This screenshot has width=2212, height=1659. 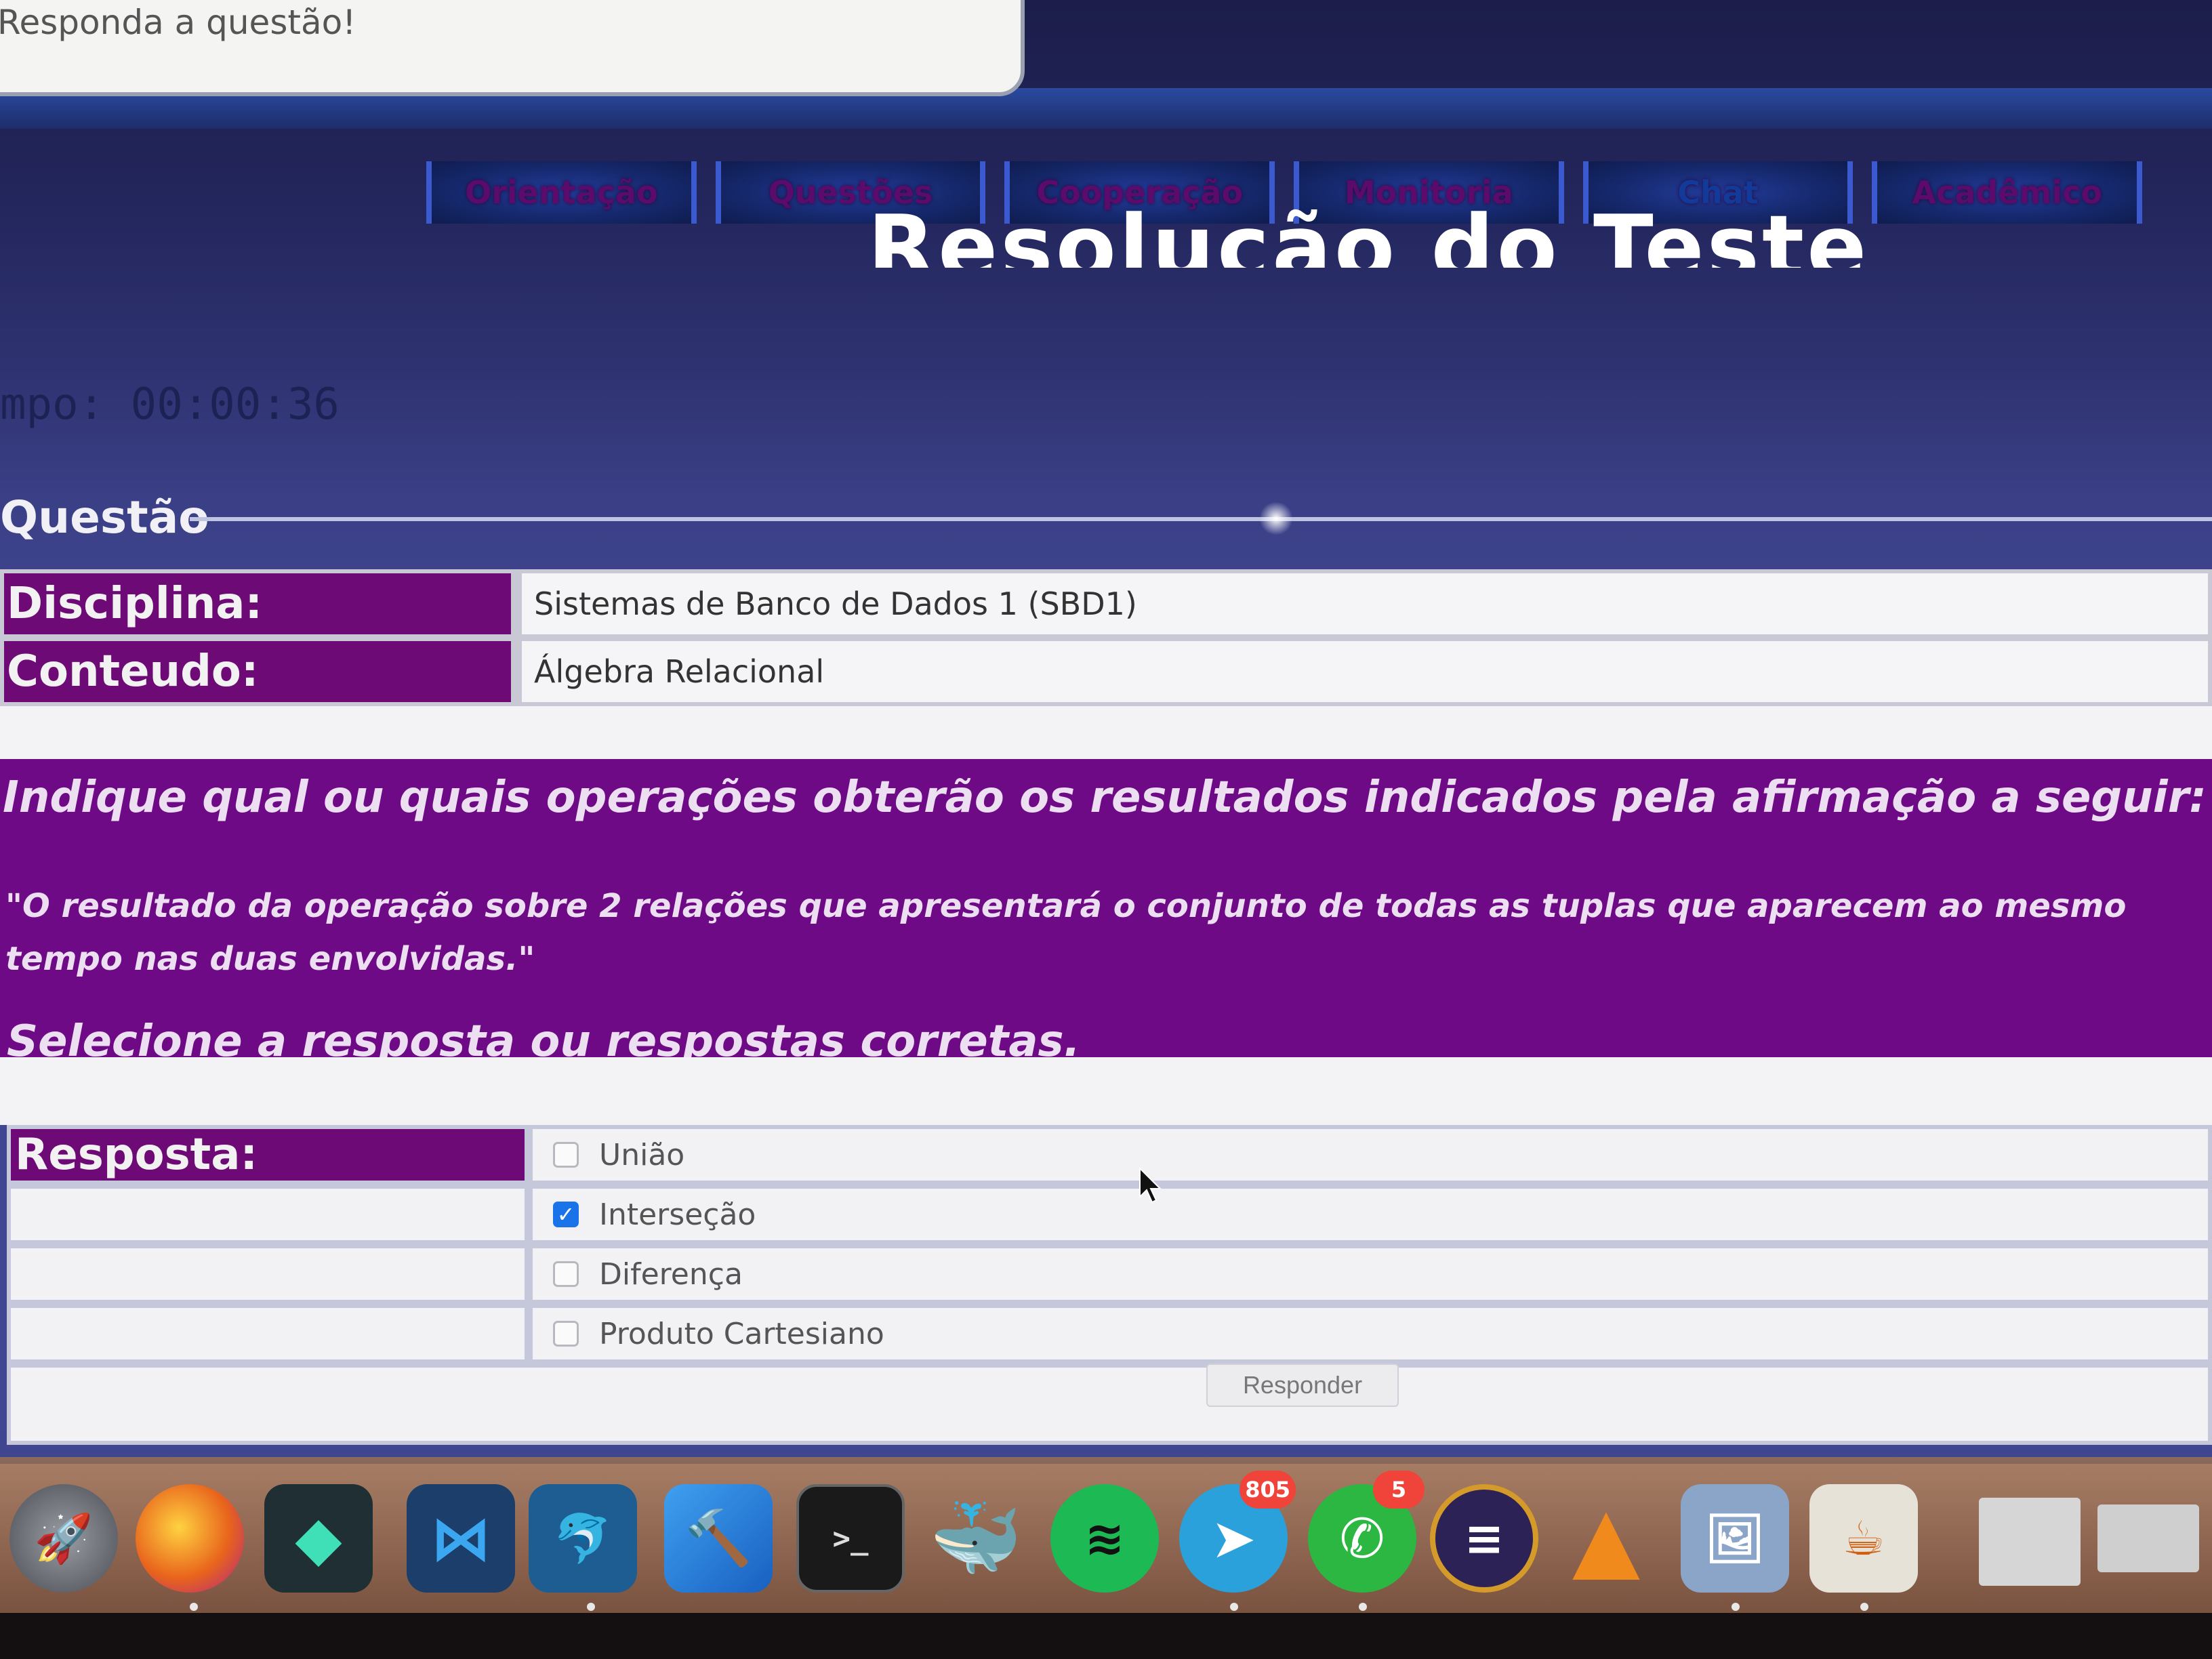 What do you see at coordinates (512, 48) in the screenshot?
I see `alert-tooltip: Responda a questão!` at bounding box center [512, 48].